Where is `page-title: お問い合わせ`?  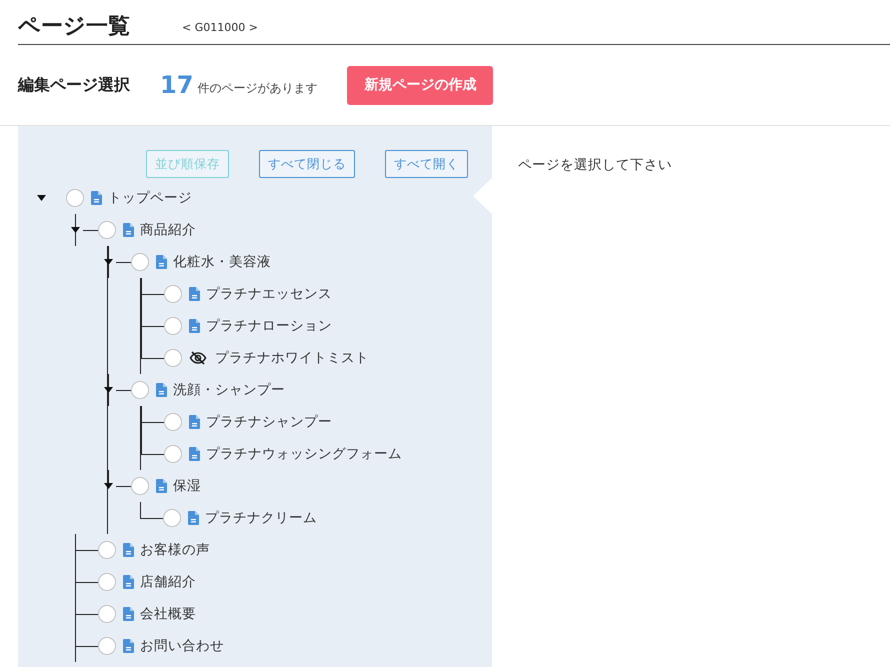
page-title: お問い合わせ is located at coordinates (182, 646).